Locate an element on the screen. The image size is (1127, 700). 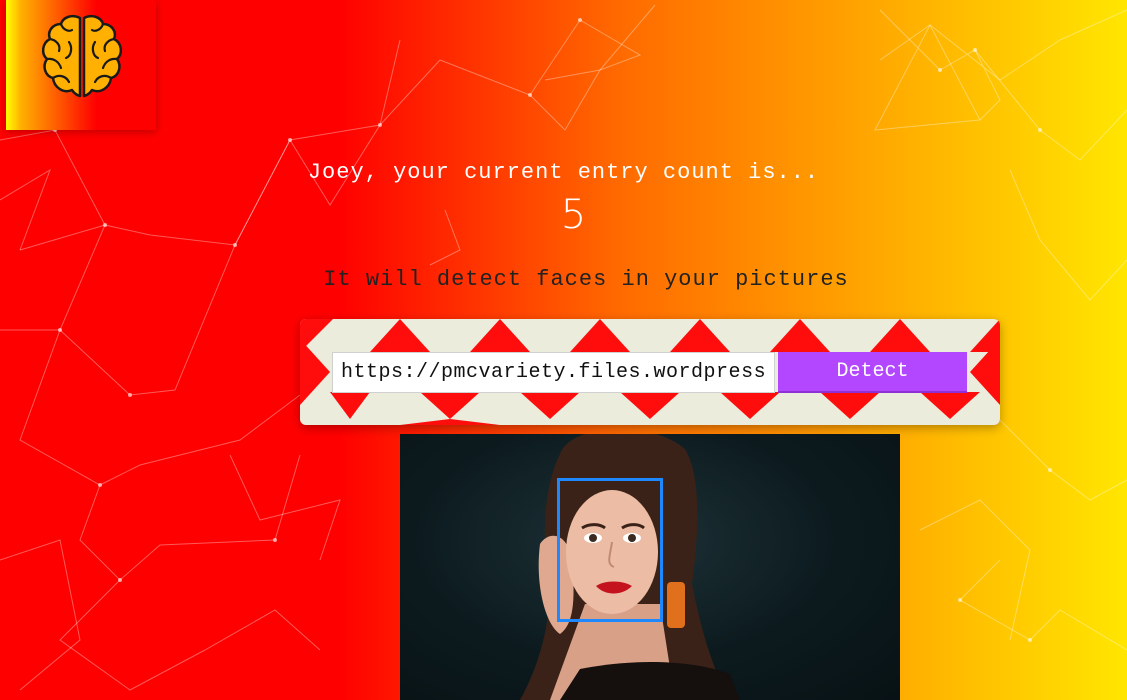
brain-icon is located at coordinates (82, 56).